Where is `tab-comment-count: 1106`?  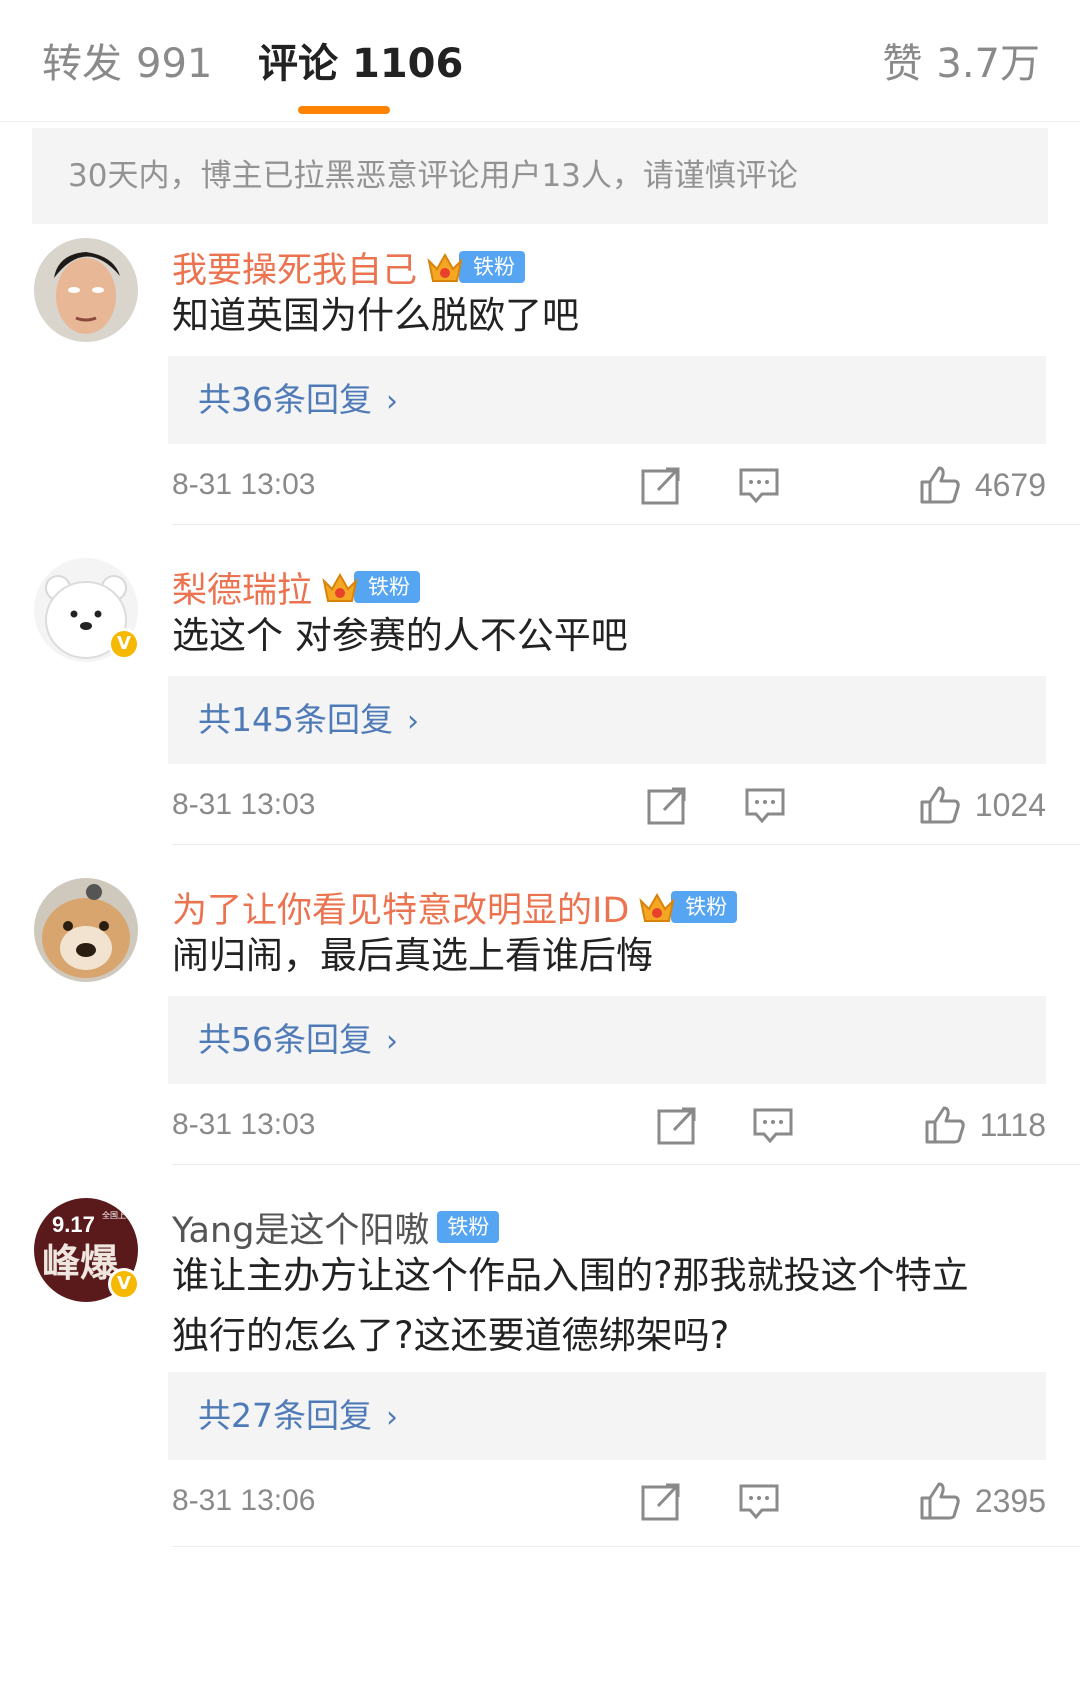 tab-comment-count: 1106 is located at coordinates (408, 64).